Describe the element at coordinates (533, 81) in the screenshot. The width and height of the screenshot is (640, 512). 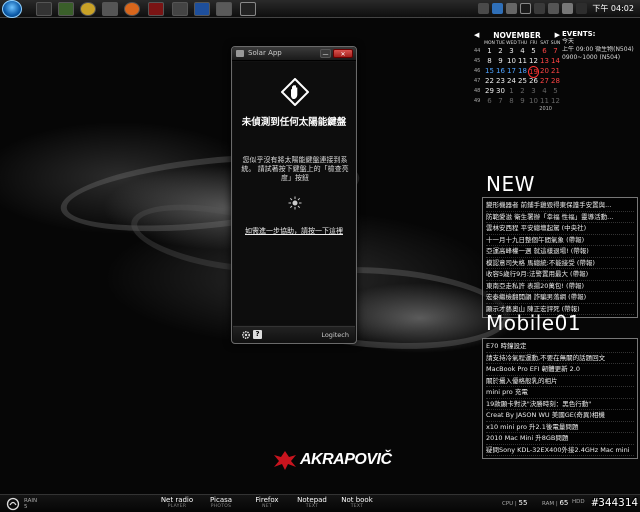
I see `calendar-day: 26` at that location.